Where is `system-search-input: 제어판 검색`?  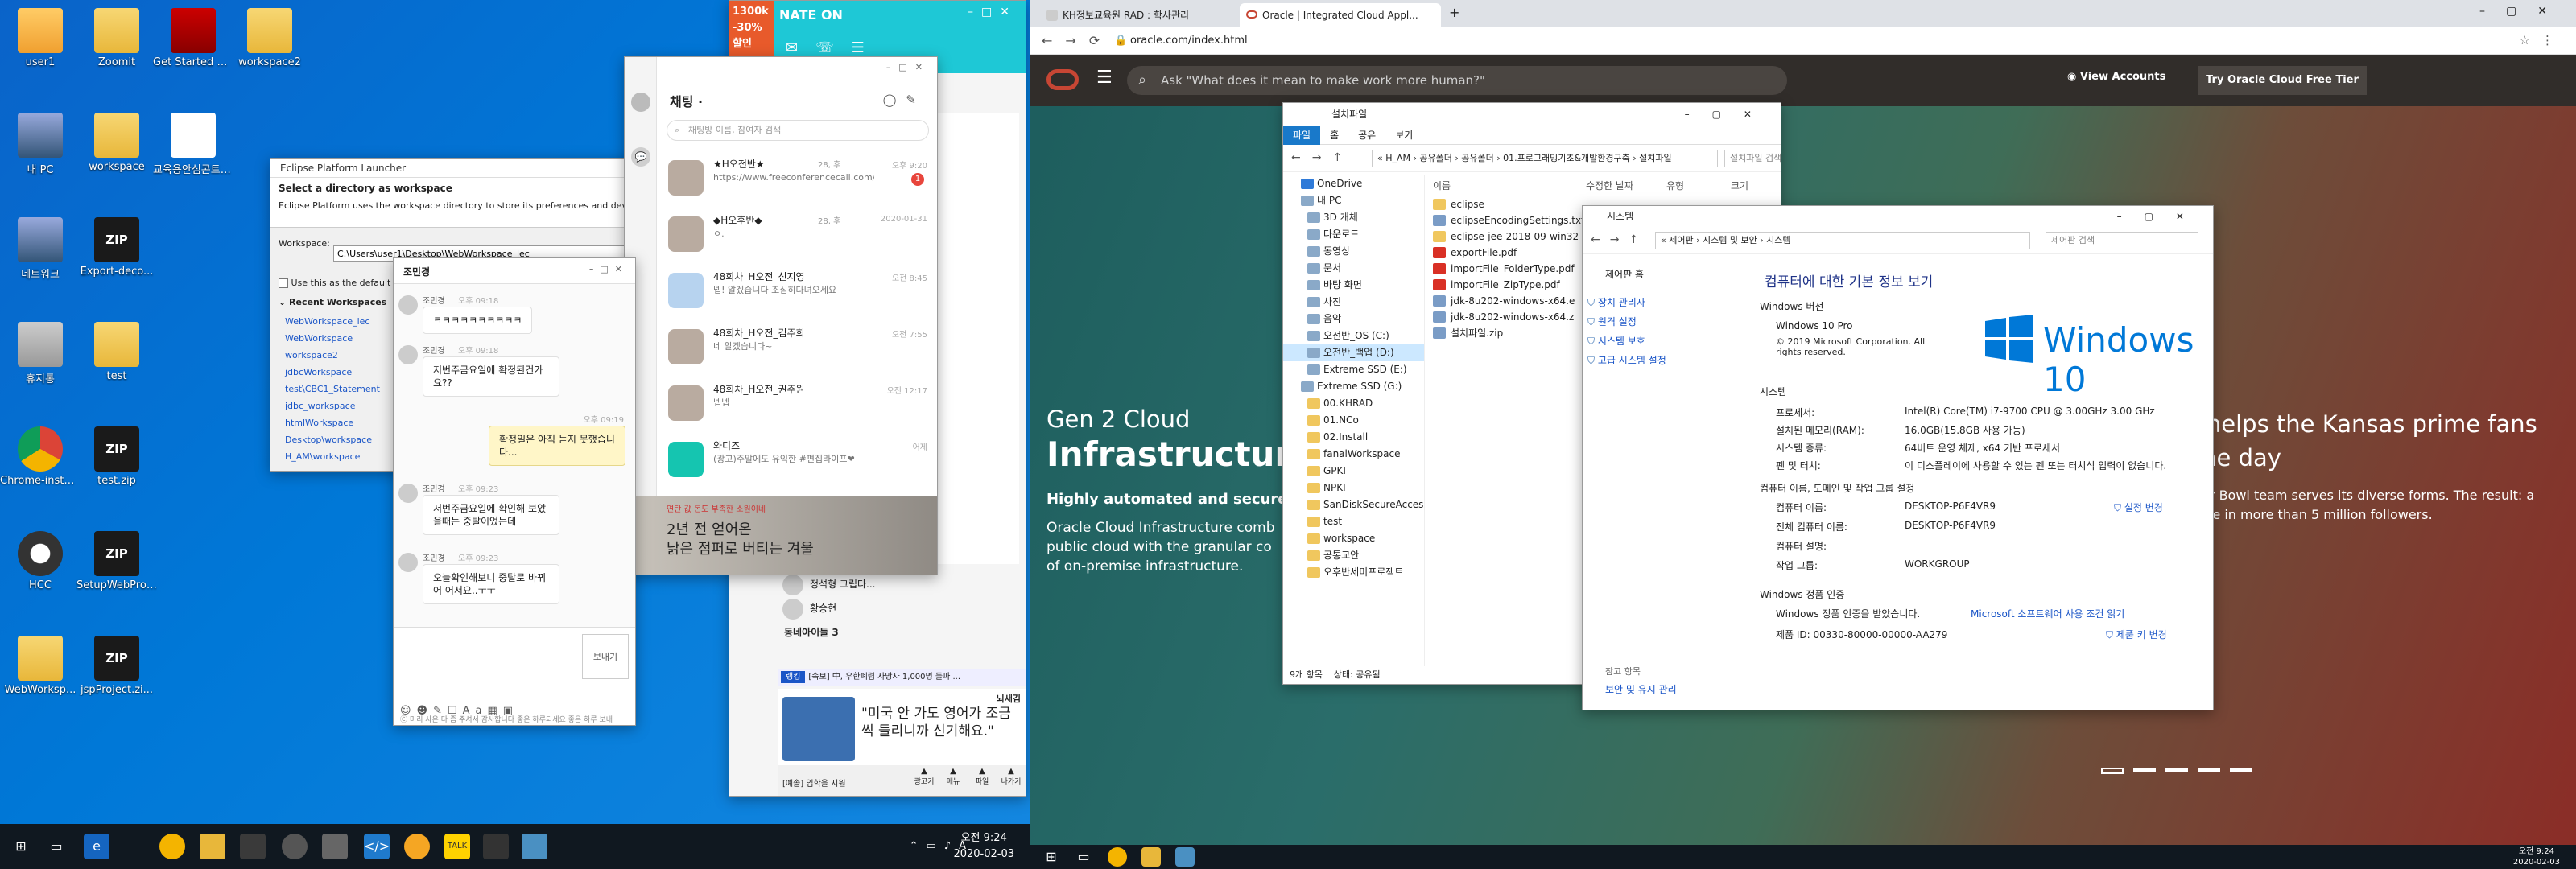 system-search-input: 제어판 검색 is located at coordinates (2122, 240).